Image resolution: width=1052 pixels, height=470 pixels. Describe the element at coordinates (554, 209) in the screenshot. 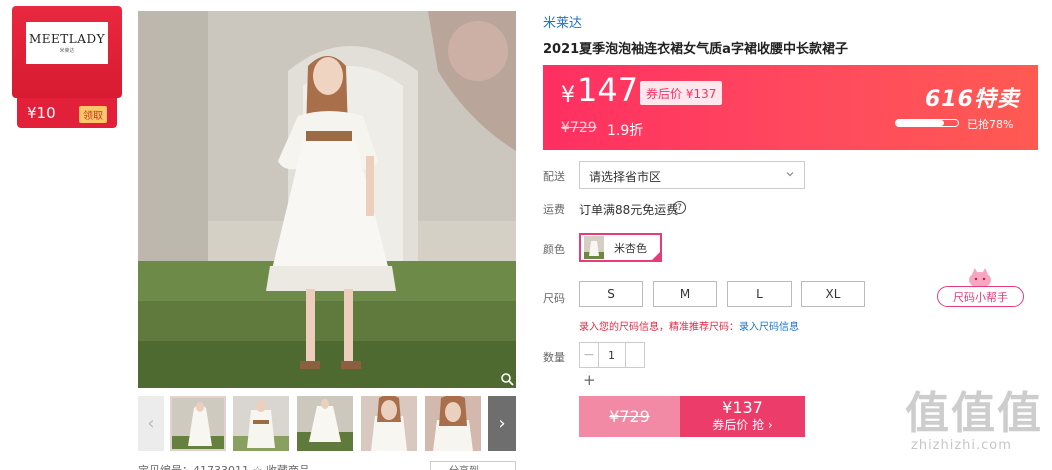

I see `shipping-fee-label: 运费` at that location.